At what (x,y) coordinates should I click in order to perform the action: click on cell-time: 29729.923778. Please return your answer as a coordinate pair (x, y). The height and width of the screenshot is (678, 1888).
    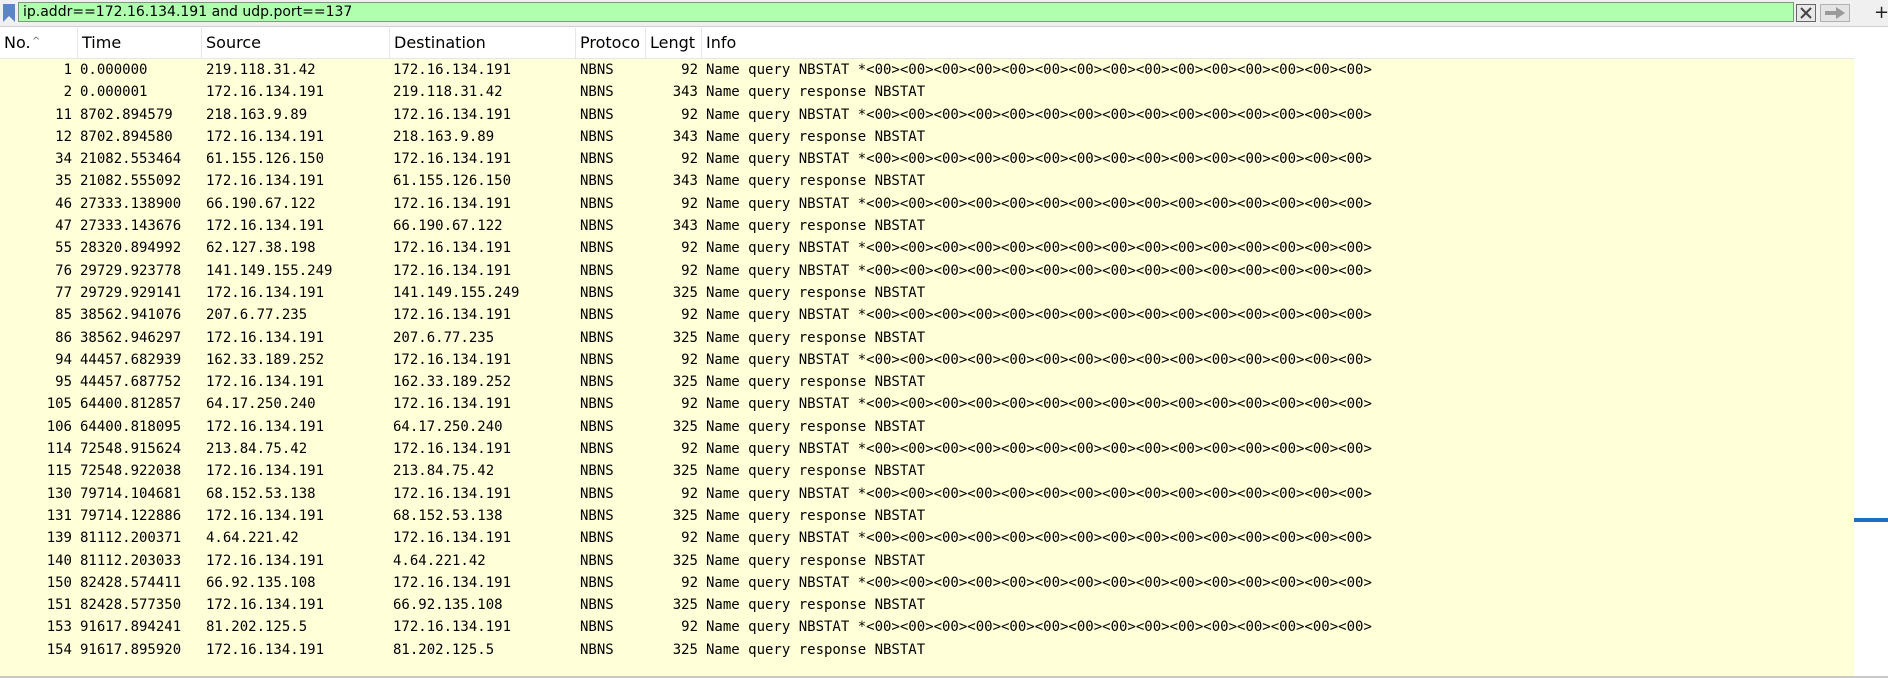
    Looking at the image, I should click on (131, 270).